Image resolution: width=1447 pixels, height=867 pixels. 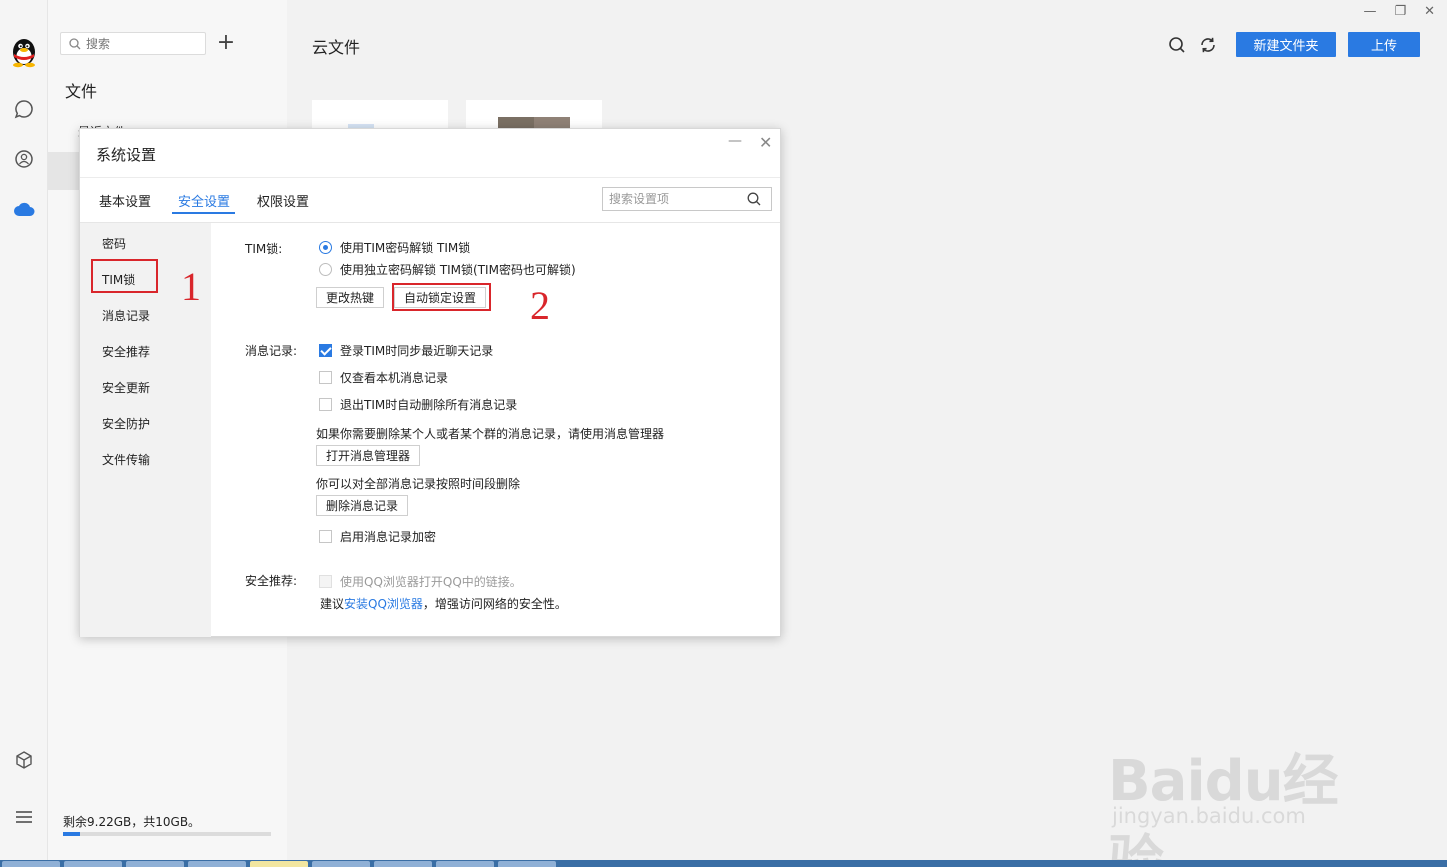 What do you see at coordinates (24, 760) in the screenshot?
I see `app-box-icon` at bounding box center [24, 760].